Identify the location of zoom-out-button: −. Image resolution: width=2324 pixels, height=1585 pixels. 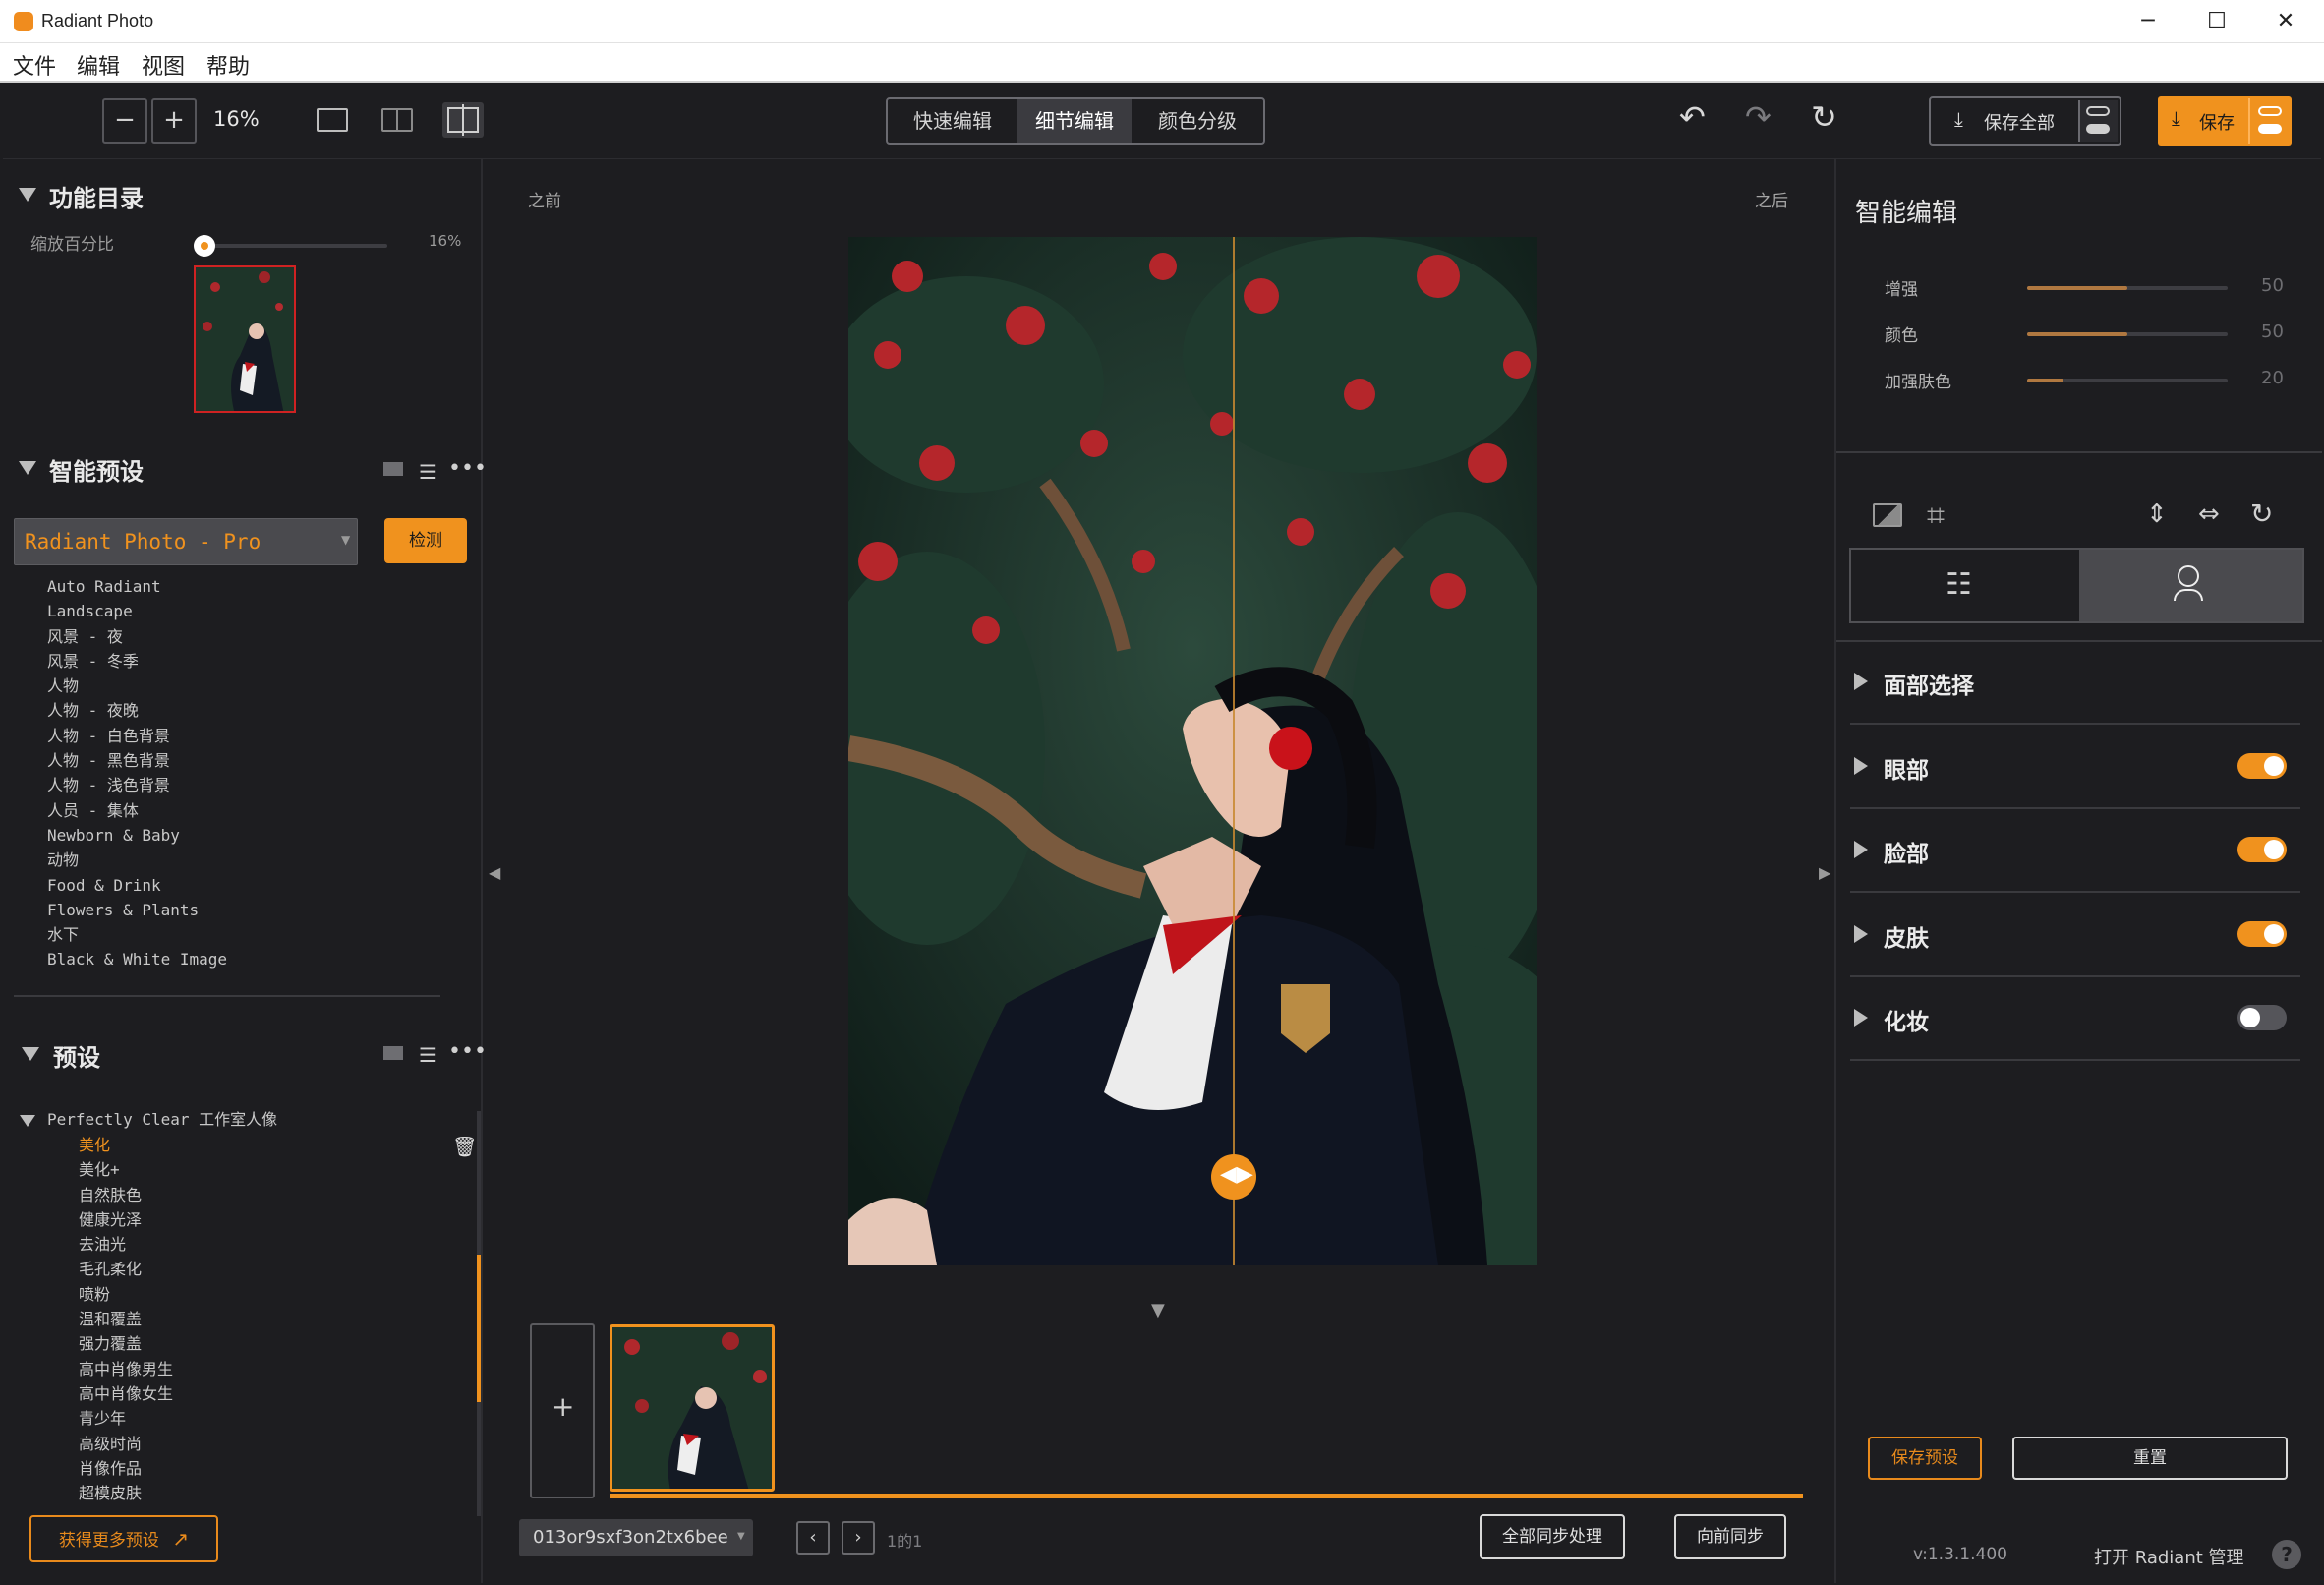
(124, 121).